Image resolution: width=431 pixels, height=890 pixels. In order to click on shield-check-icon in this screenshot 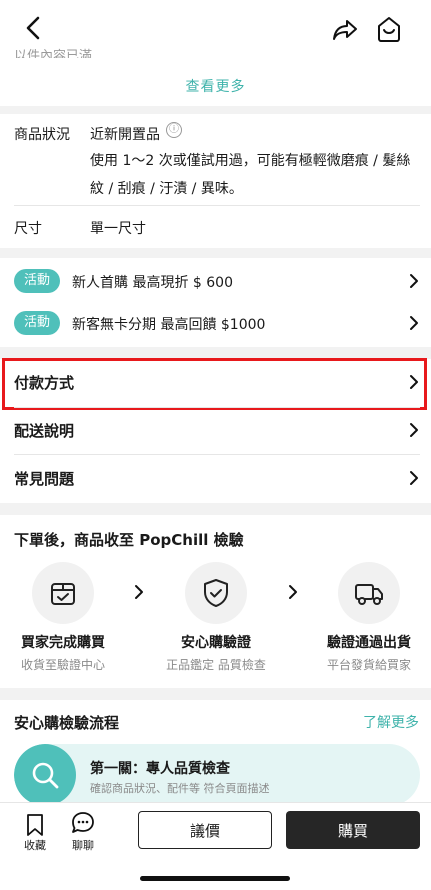, I will do `click(216, 593)`.